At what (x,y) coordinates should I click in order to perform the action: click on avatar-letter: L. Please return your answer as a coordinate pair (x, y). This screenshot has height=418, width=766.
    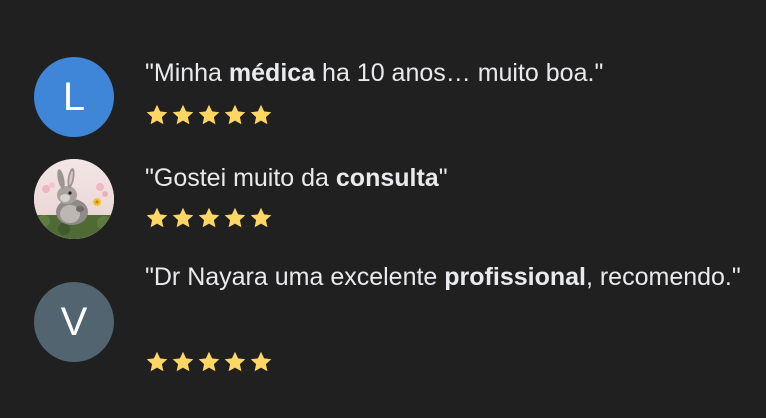
    Looking at the image, I should click on (74, 97).